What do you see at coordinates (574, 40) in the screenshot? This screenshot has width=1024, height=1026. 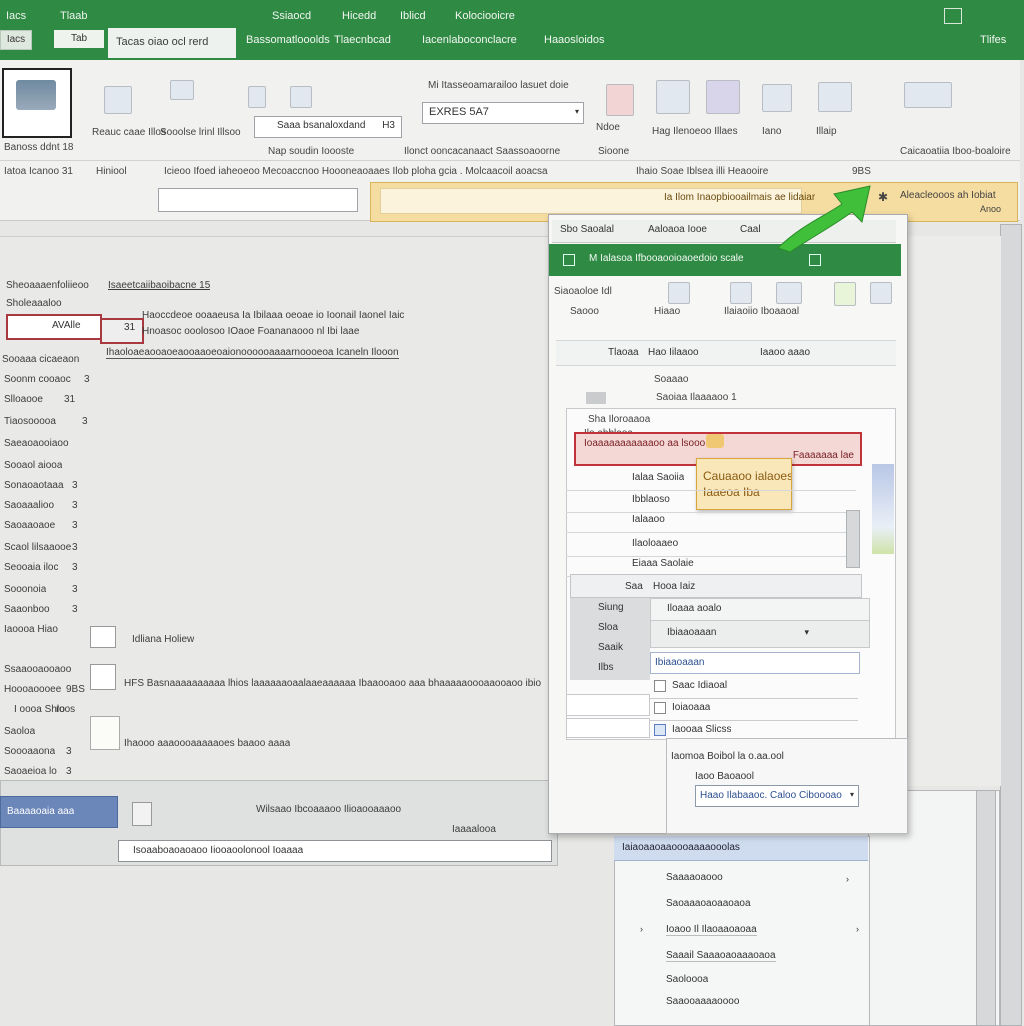 I see `submenu-item-4: Haaosloidos` at bounding box center [574, 40].